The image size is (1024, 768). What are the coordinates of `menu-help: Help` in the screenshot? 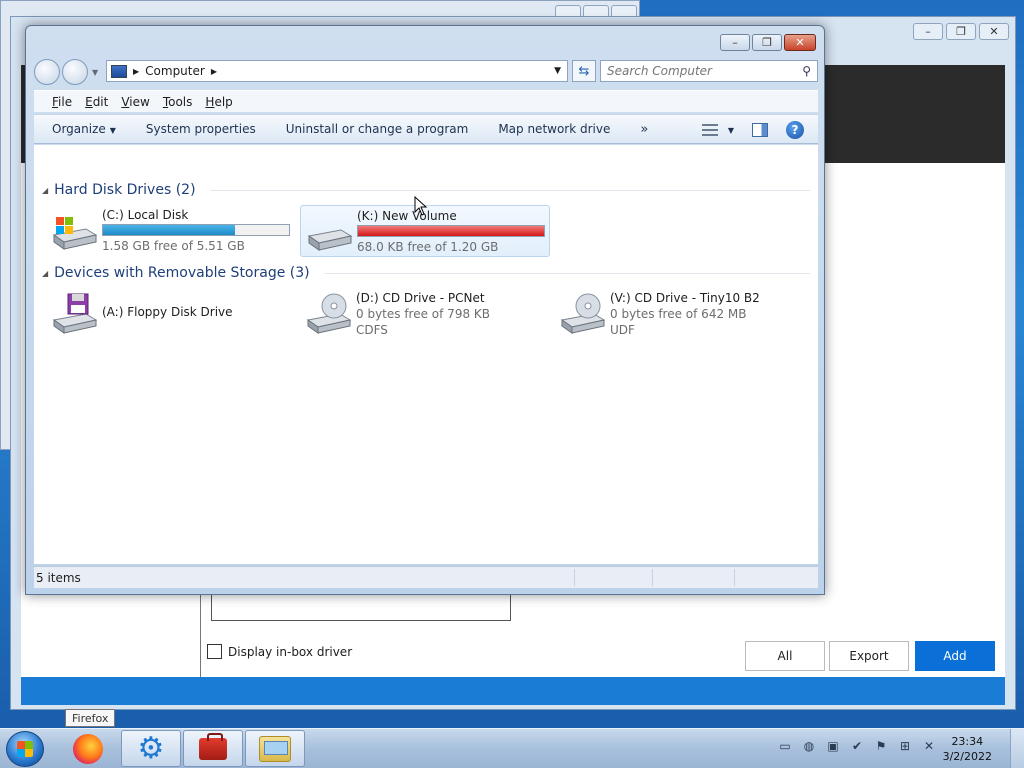 It's located at (218, 102).